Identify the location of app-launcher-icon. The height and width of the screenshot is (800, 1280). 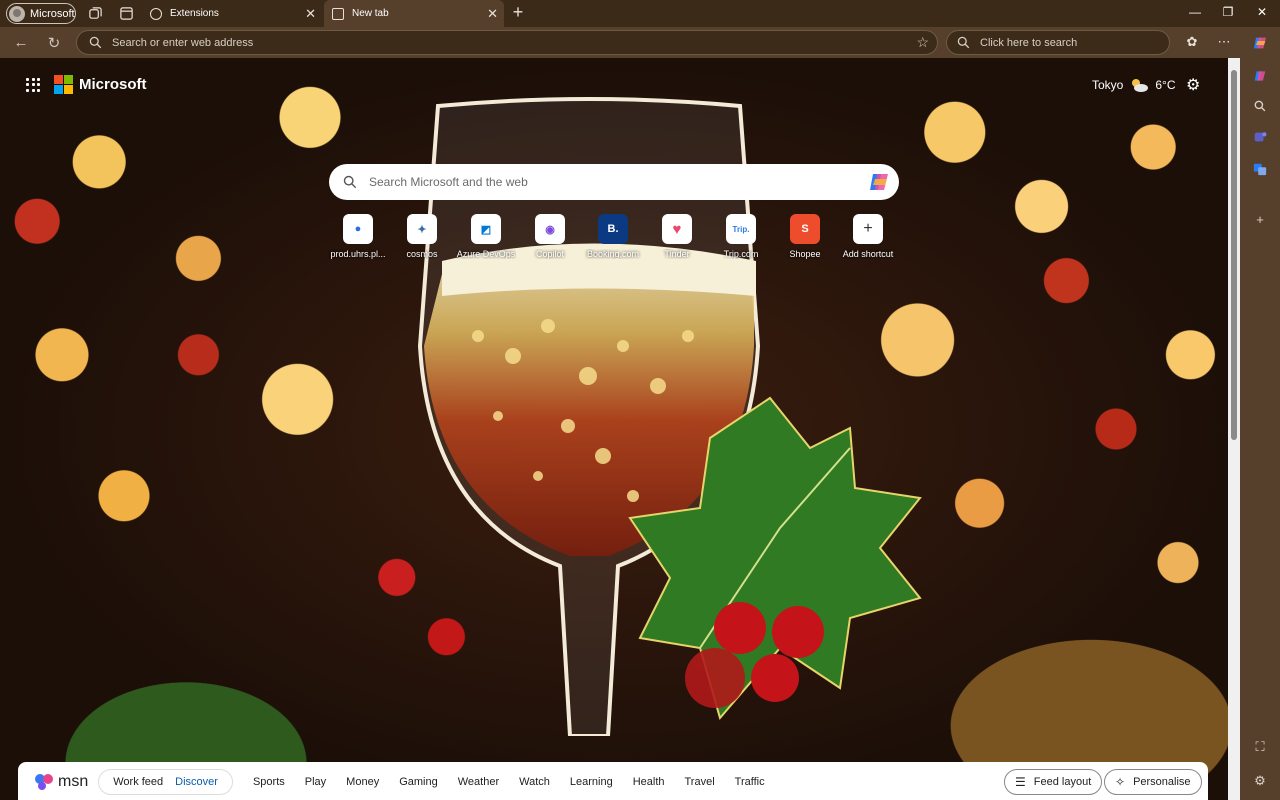
(33, 84).